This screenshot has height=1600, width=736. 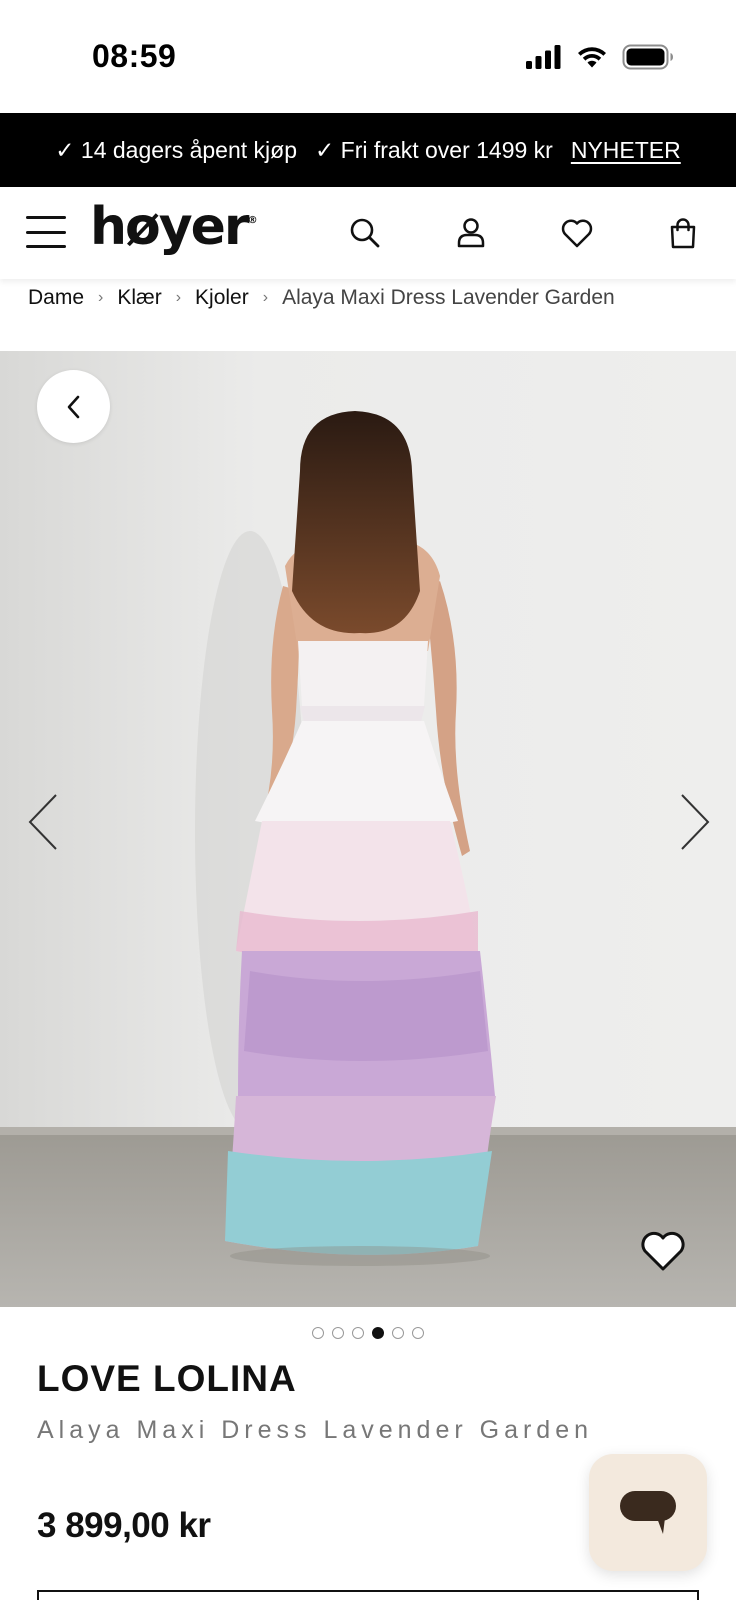 What do you see at coordinates (471, 233) in the screenshot?
I see `account-icon` at bounding box center [471, 233].